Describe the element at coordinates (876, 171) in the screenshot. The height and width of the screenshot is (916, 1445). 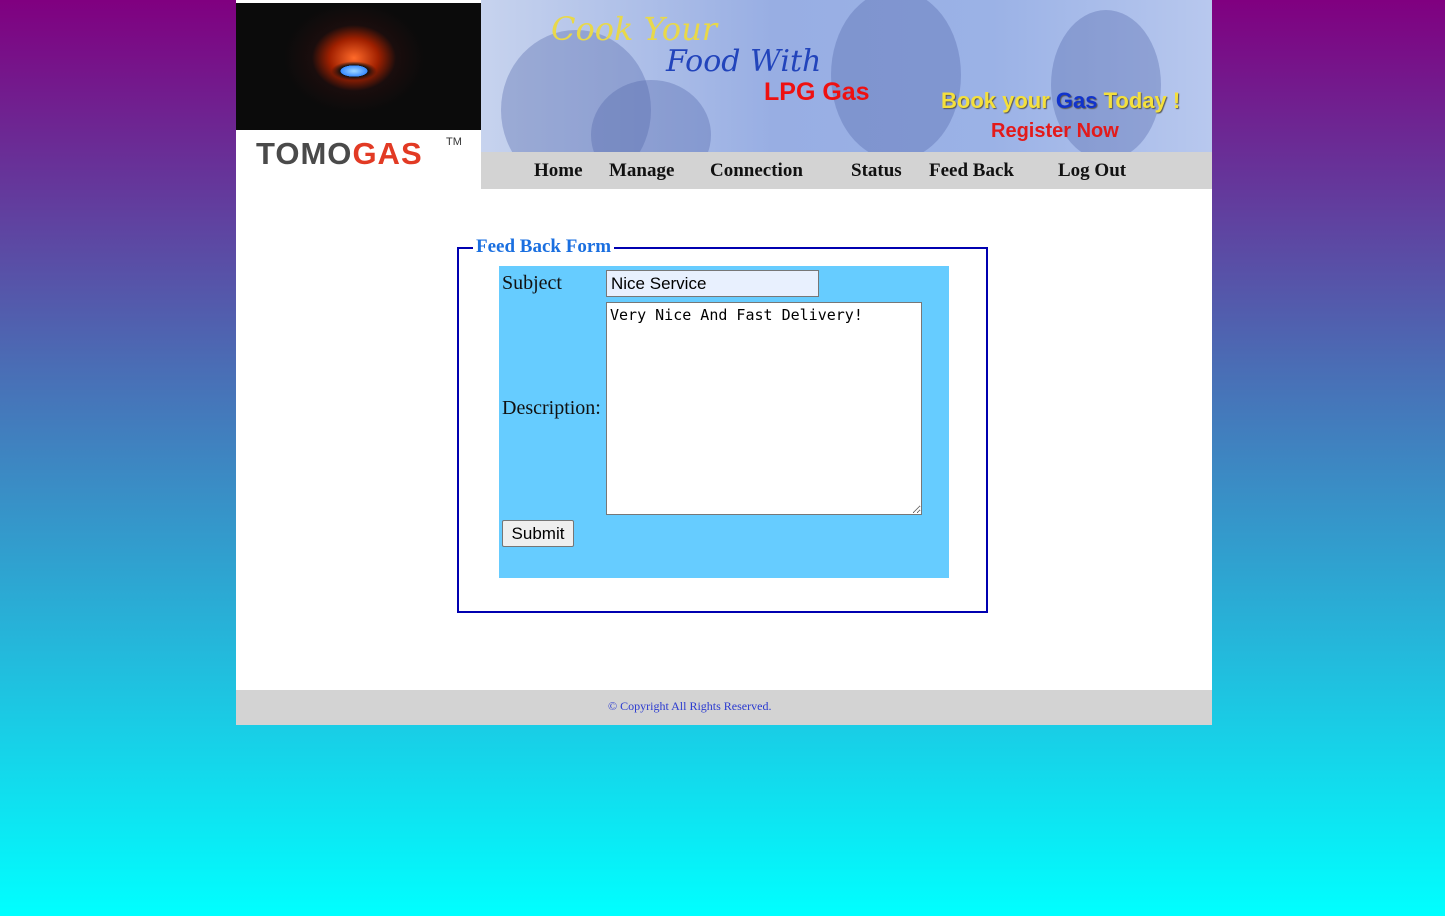
I see `nav-status: Status` at that location.